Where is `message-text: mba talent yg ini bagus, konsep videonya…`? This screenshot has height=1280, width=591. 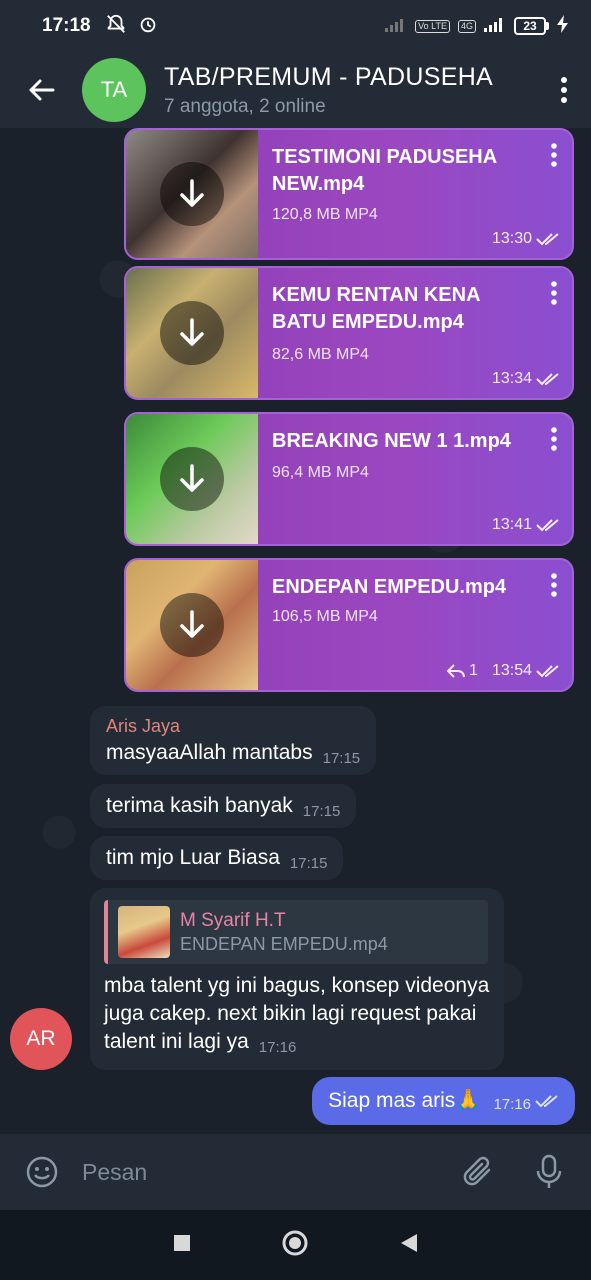 message-text: mba talent yg ini bagus, konsep videonya… is located at coordinates (297, 1013).